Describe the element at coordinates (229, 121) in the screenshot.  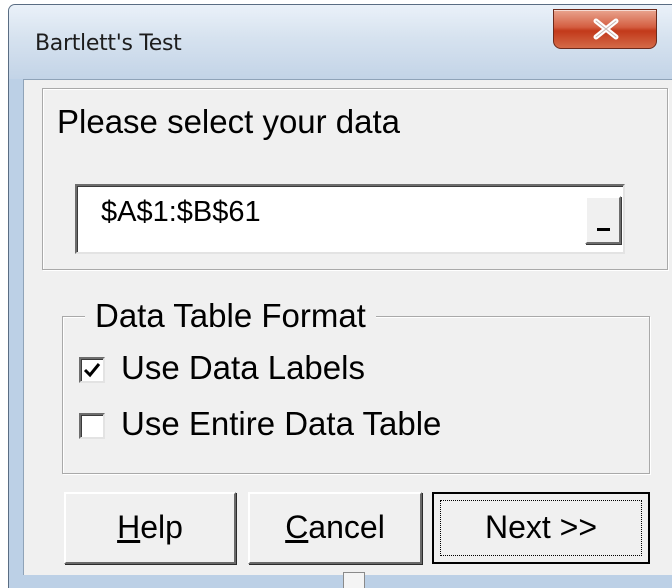
I see `data-selection-heading: Please select your data` at that location.